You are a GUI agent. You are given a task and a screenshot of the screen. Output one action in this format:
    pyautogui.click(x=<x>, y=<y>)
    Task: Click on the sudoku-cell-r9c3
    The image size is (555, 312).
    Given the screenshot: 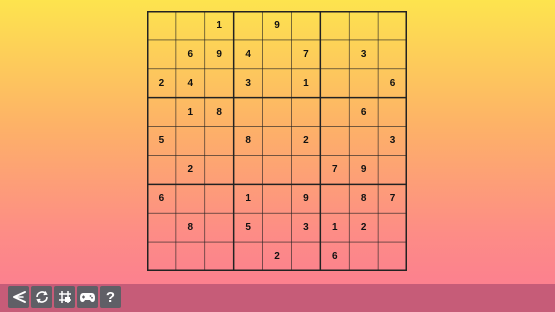 What is the action you would take?
    pyautogui.click(x=219, y=256)
    